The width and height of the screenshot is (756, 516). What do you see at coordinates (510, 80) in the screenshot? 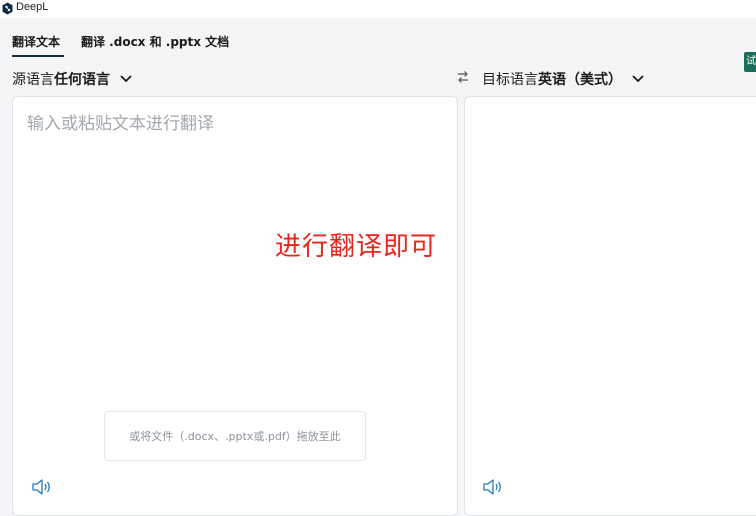
I see `target-language-prefix: 目标语言` at bounding box center [510, 80].